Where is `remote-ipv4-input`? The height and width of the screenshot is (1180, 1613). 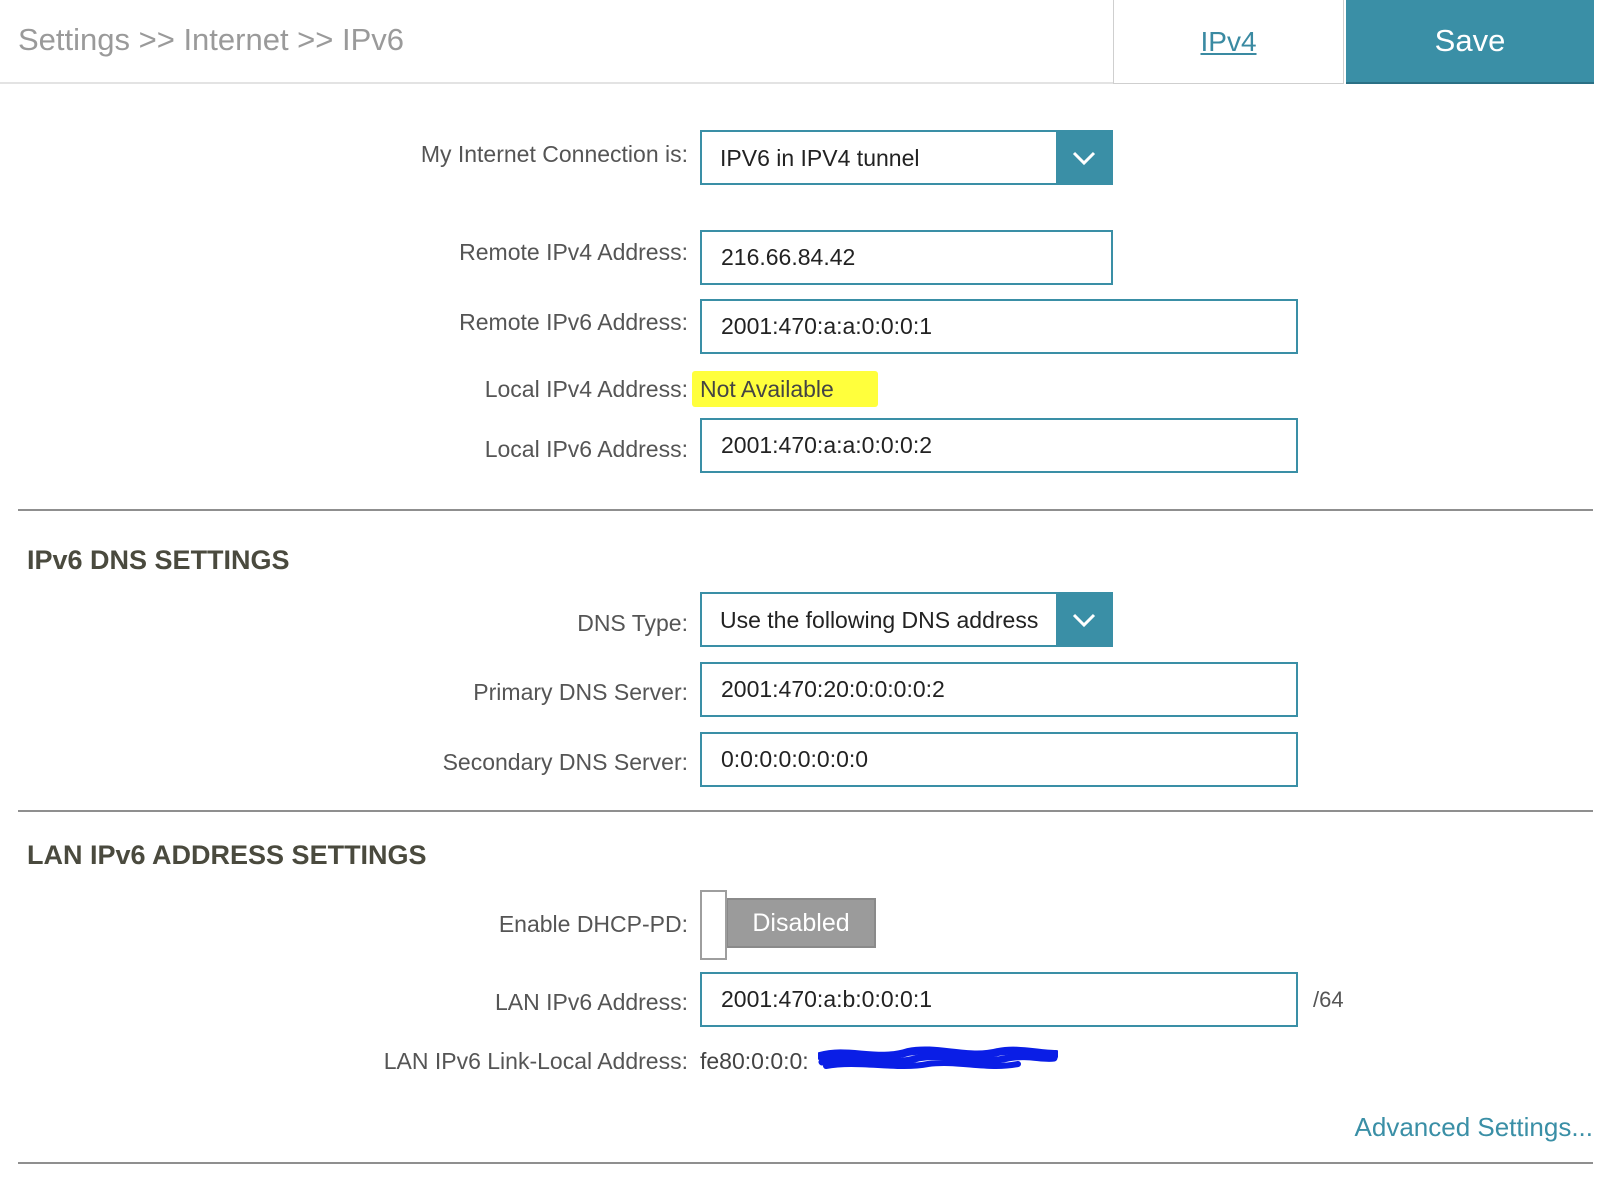 remote-ipv4-input is located at coordinates (906, 257).